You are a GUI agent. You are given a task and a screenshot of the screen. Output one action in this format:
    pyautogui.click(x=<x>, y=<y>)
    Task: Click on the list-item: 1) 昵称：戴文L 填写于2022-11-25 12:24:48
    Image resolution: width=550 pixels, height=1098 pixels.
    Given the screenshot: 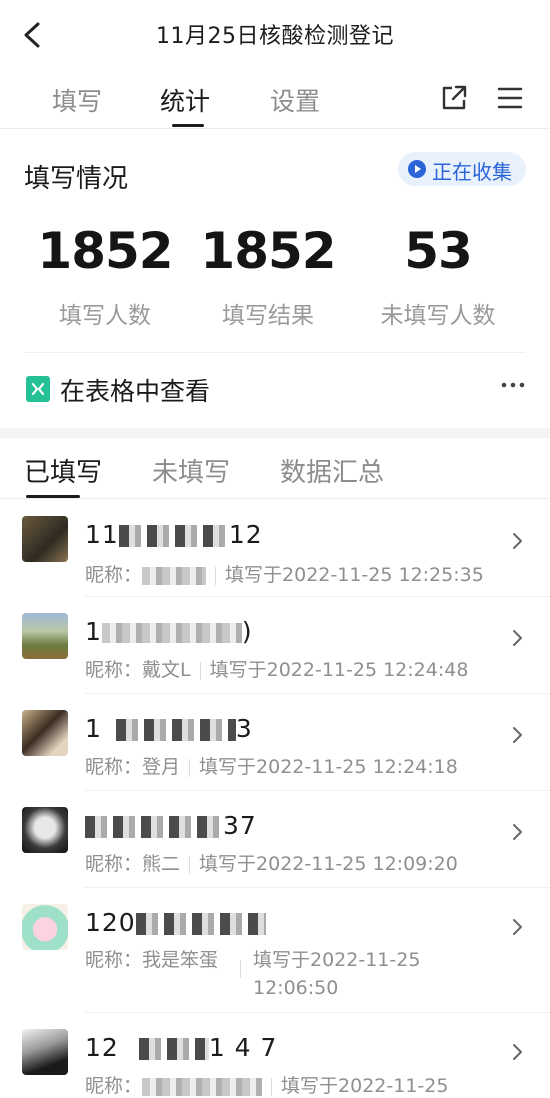 What is the action you would take?
    pyautogui.click(x=275, y=645)
    